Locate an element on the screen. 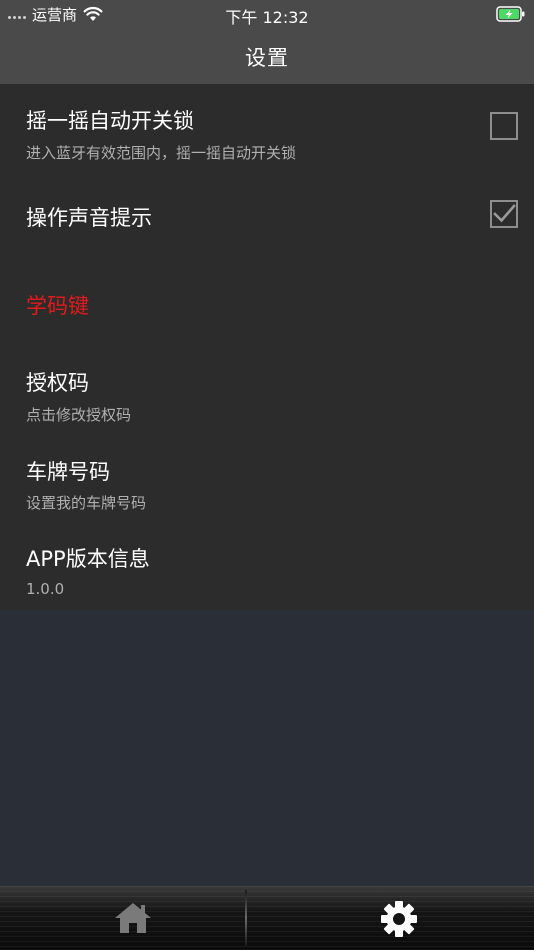 This screenshot has width=534, height=950. home-icon is located at coordinates (133, 918).